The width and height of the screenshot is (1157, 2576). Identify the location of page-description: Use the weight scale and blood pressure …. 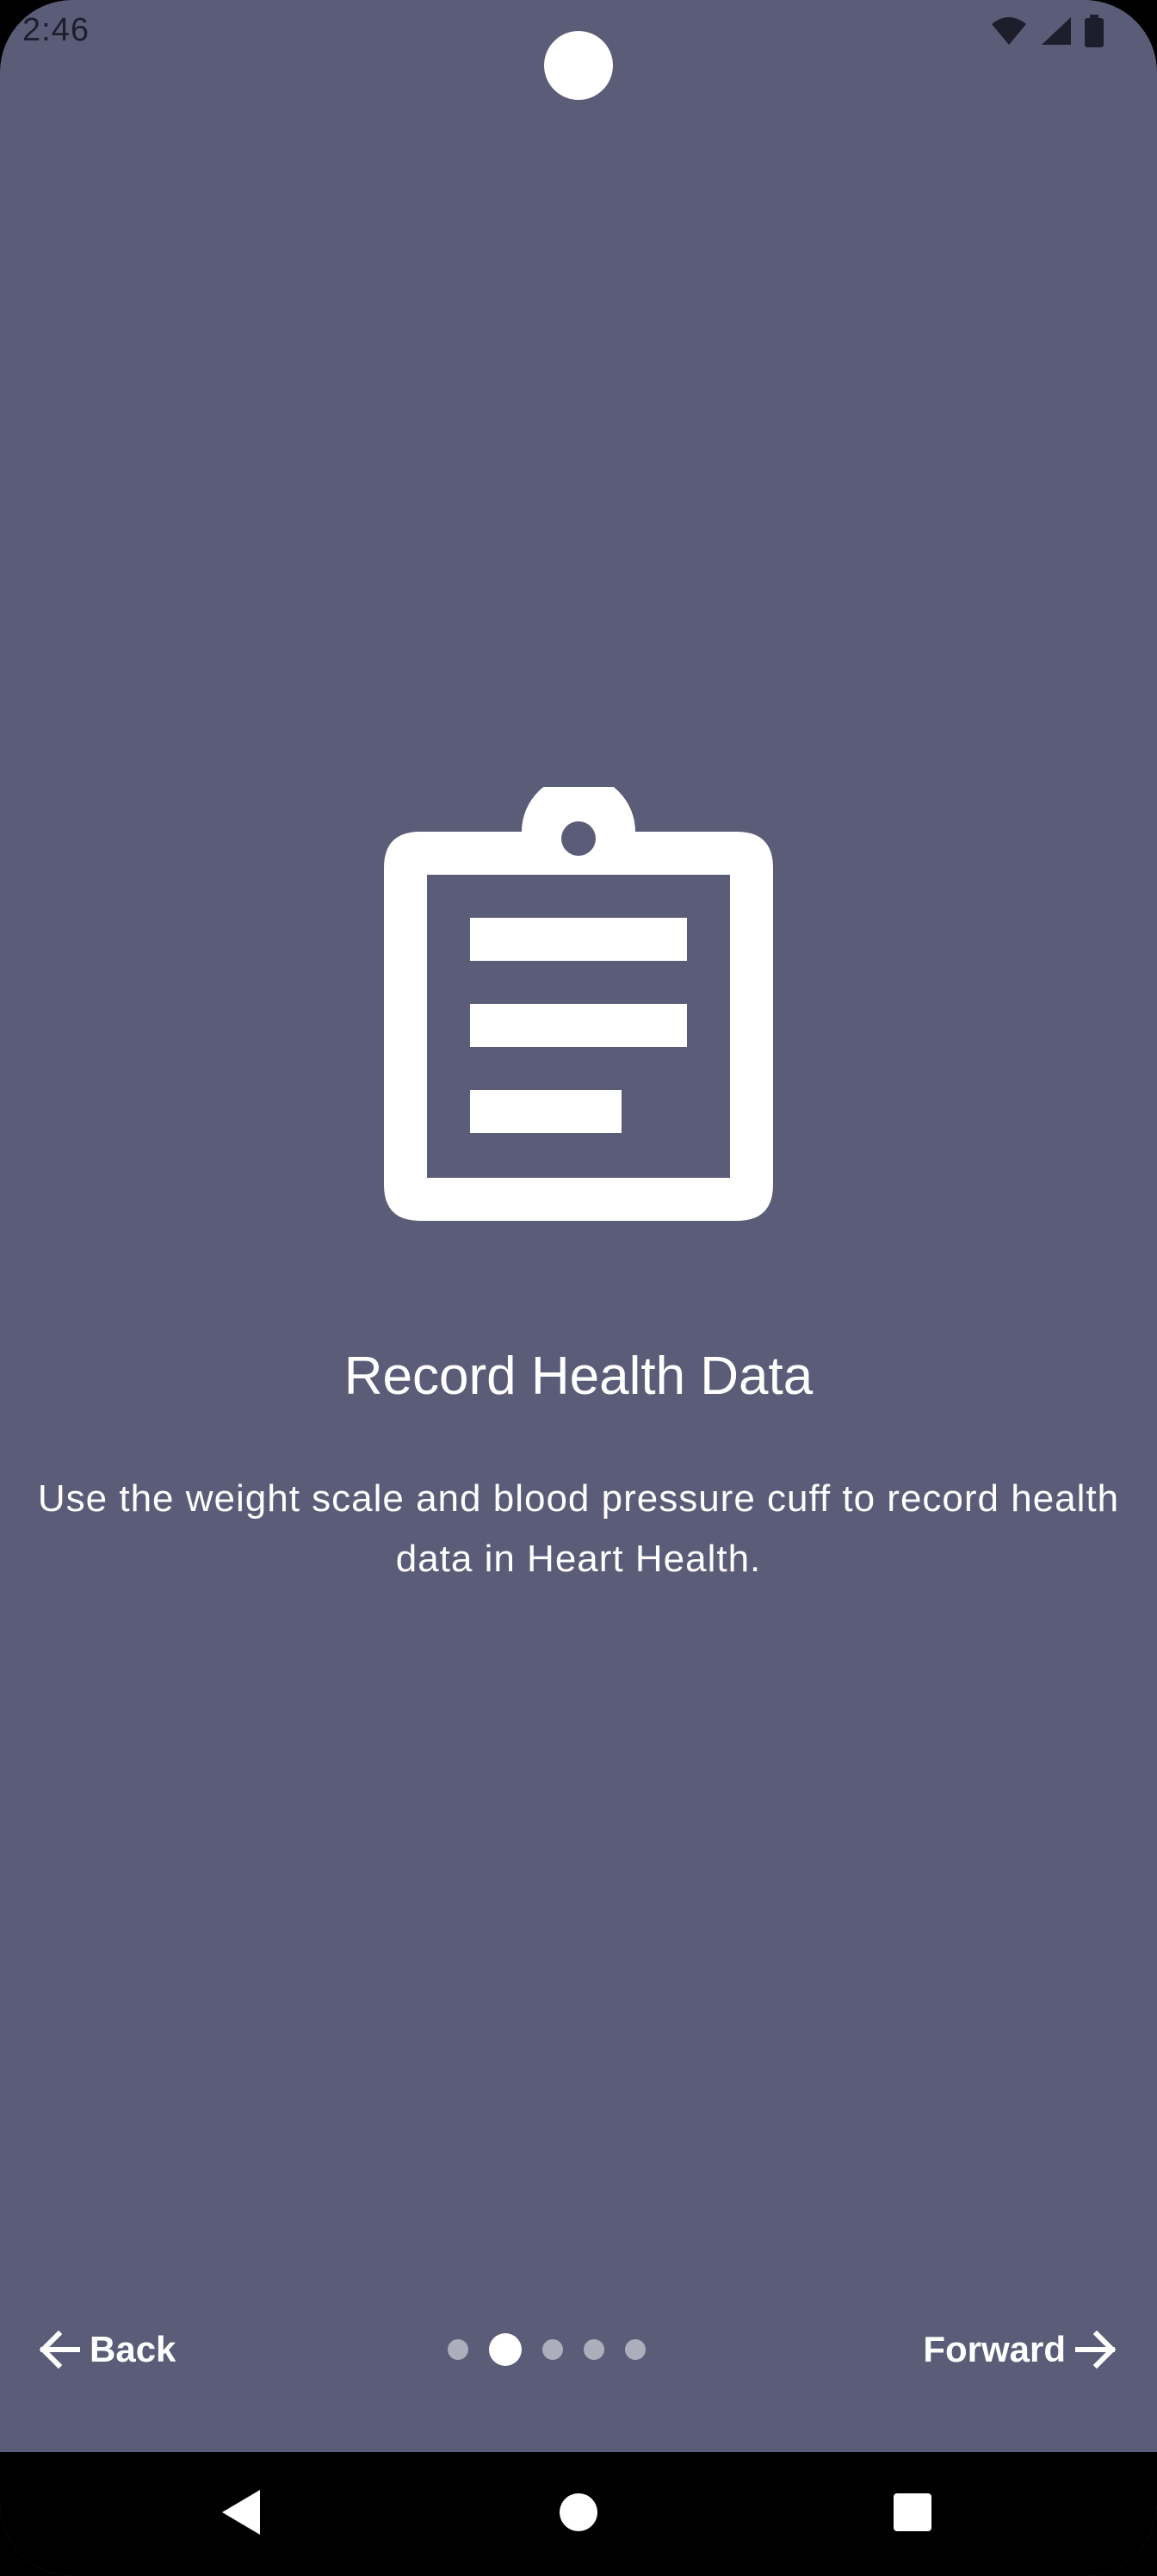
(579, 1529).